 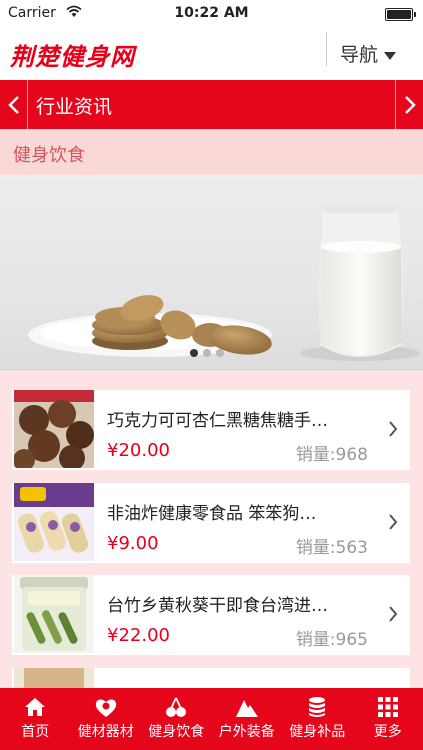 I want to click on product-sales: 销量:563, so click(x=331, y=548).